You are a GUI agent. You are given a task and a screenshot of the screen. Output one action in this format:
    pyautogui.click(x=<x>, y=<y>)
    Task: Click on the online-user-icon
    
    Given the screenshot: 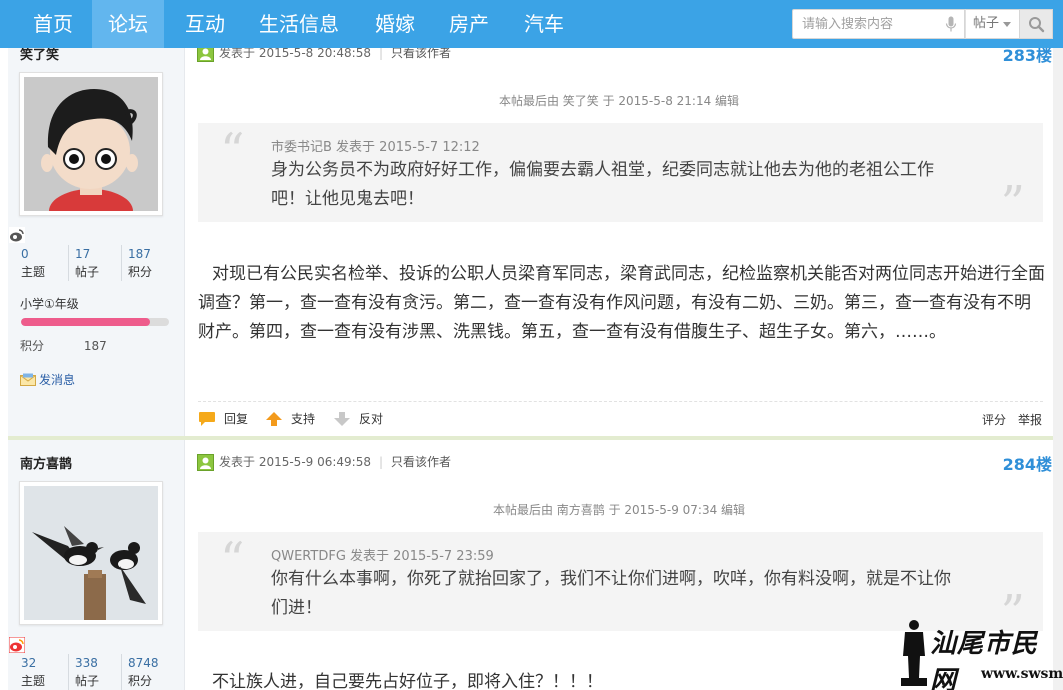 What is the action you would take?
    pyautogui.click(x=205, y=462)
    